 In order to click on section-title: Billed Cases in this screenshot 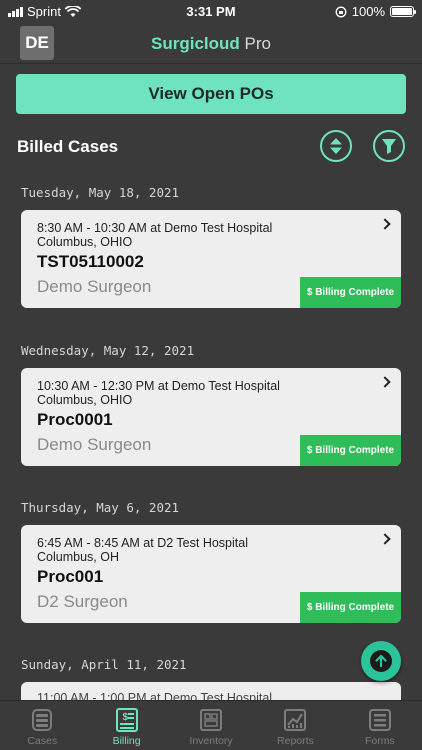, I will do `click(68, 146)`.